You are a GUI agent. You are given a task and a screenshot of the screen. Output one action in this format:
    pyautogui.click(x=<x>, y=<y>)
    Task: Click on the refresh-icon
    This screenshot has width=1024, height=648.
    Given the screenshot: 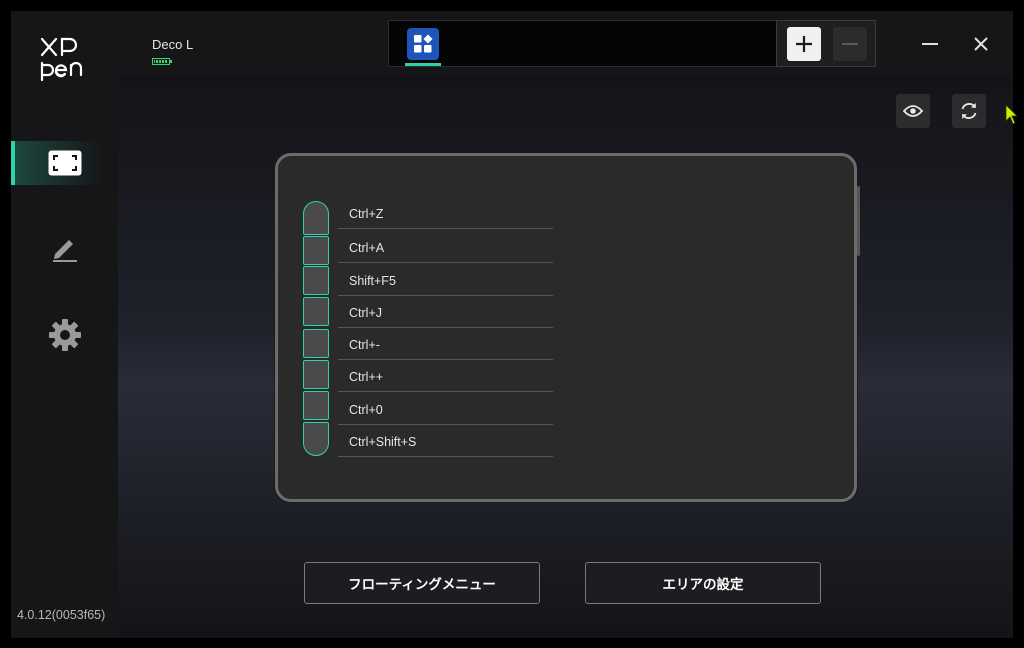 What is the action you would take?
    pyautogui.click(x=969, y=111)
    